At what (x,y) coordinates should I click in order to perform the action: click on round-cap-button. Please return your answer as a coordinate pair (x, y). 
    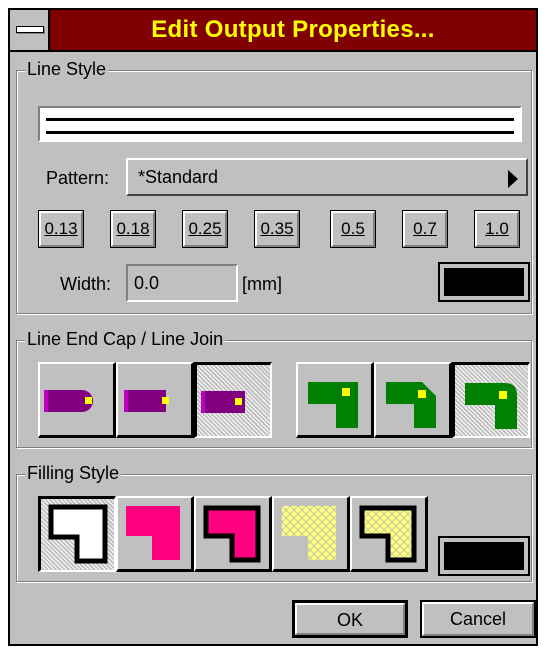
    Looking at the image, I should click on (77, 400).